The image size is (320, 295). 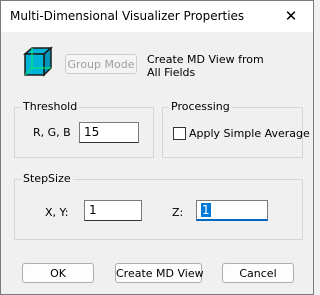 What do you see at coordinates (232, 210) in the screenshot?
I see `stepsize-z-input: 1` at bounding box center [232, 210].